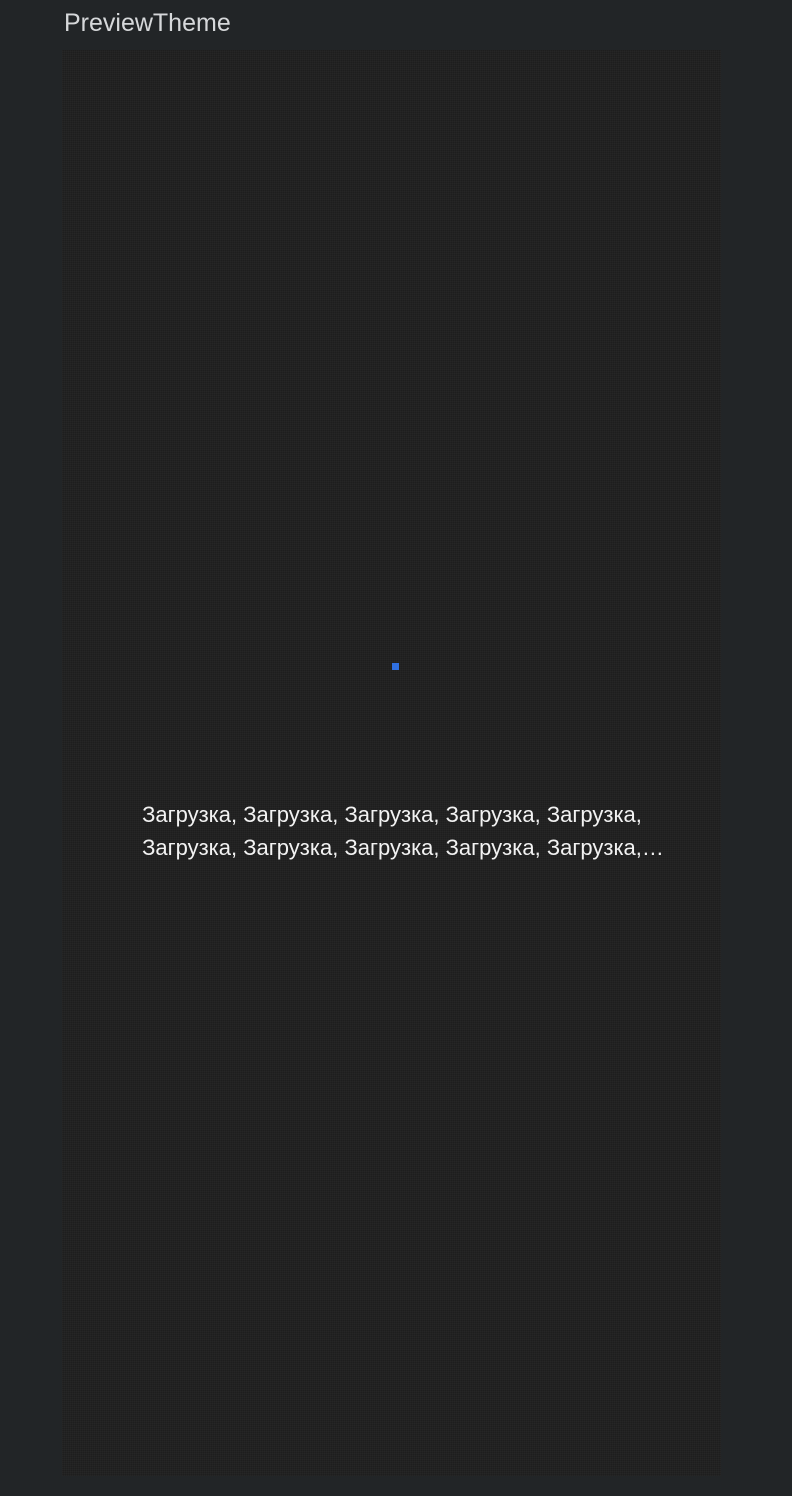 The image size is (792, 1496). I want to click on preview-title: PreviewTheme, so click(147, 23).